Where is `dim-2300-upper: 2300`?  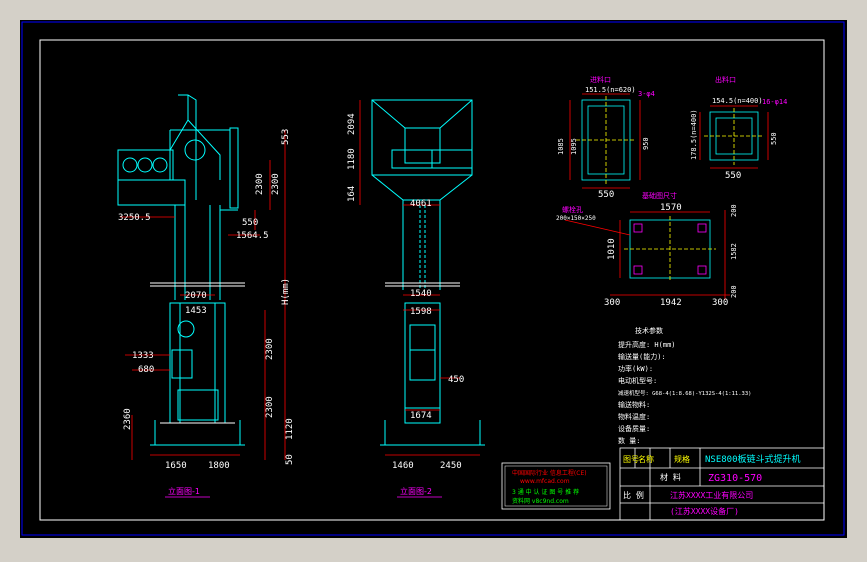
dim-2300-upper: 2300 is located at coordinates (260, 184).